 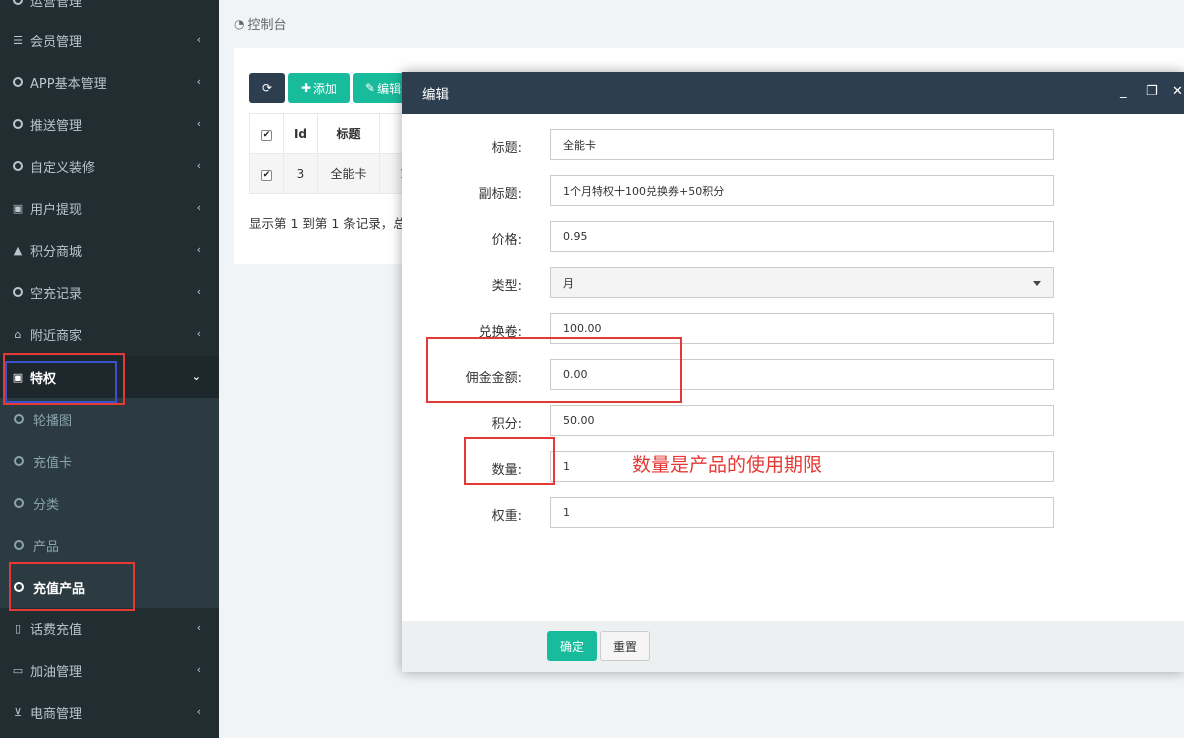 What do you see at coordinates (68, 84) in the screenshot?
I see `sidebar-item-label: APP基本管理` at bounding box center [68, 84].